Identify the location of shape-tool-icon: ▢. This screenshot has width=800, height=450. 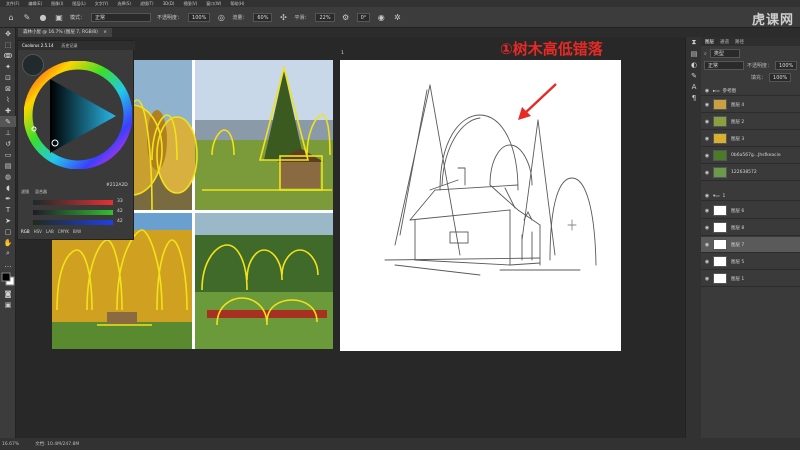
(8, 231).